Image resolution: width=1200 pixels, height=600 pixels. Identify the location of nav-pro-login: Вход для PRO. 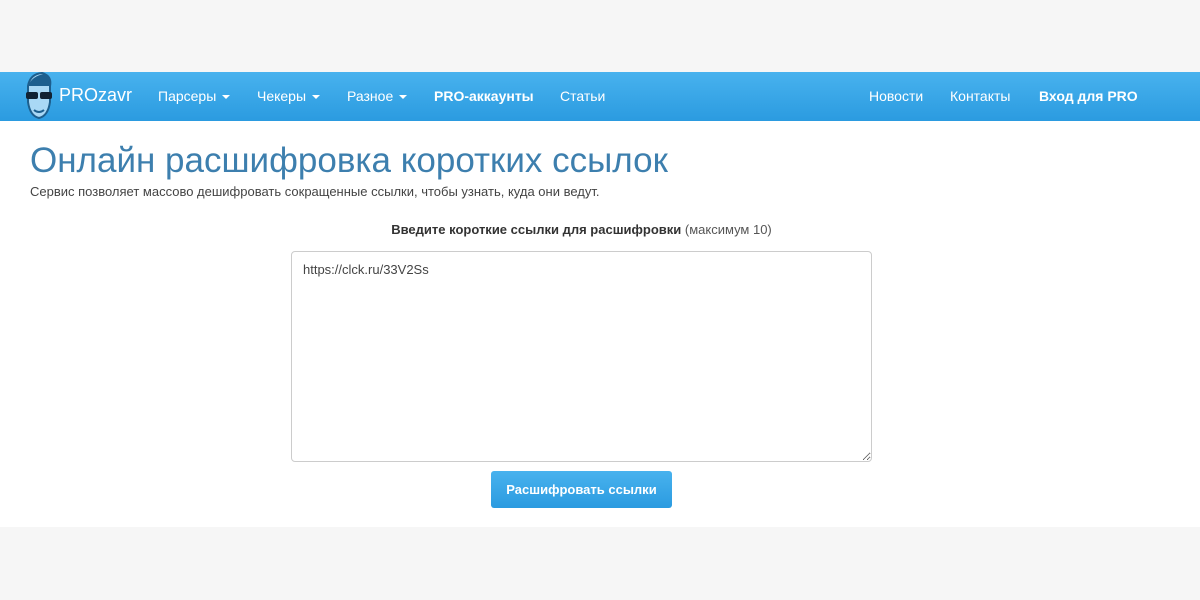
(1088, 96).